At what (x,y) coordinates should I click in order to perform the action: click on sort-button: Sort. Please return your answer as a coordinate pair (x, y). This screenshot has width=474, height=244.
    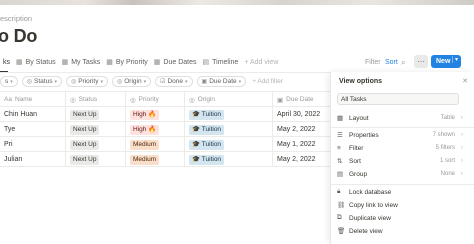
    Looking at the image, I should click on (391, 62).